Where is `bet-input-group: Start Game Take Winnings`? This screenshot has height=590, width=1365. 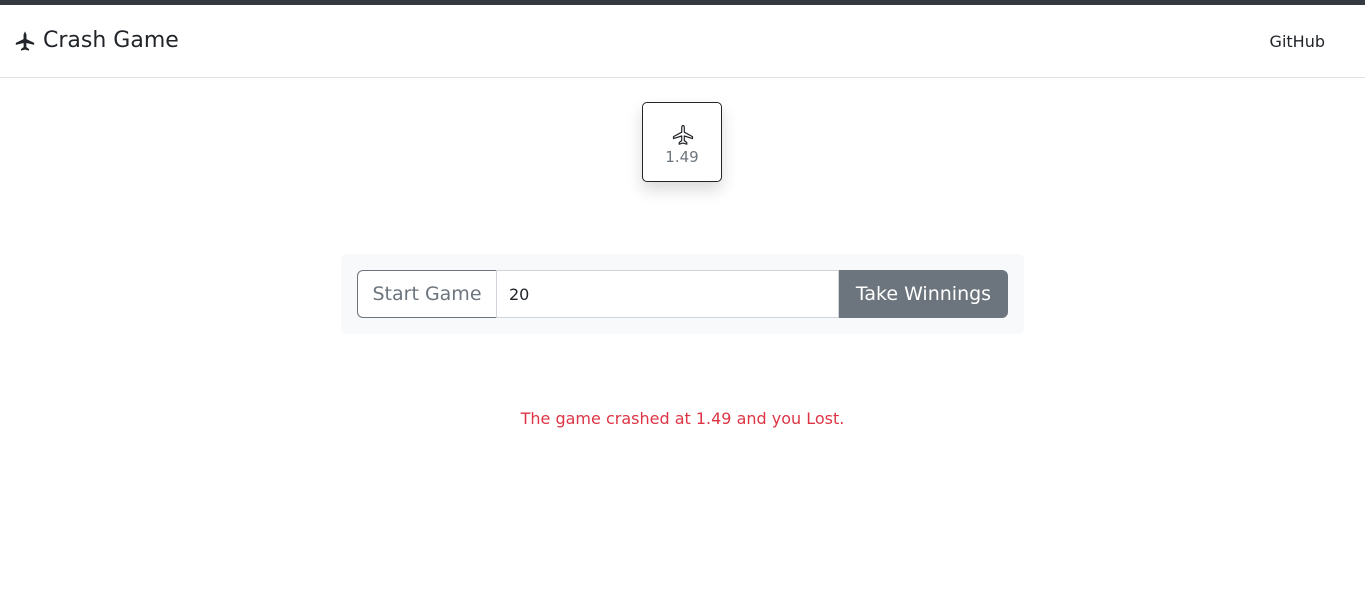 bet-input-group: Start Game Take Winnings is located at coordinates (682, 294).